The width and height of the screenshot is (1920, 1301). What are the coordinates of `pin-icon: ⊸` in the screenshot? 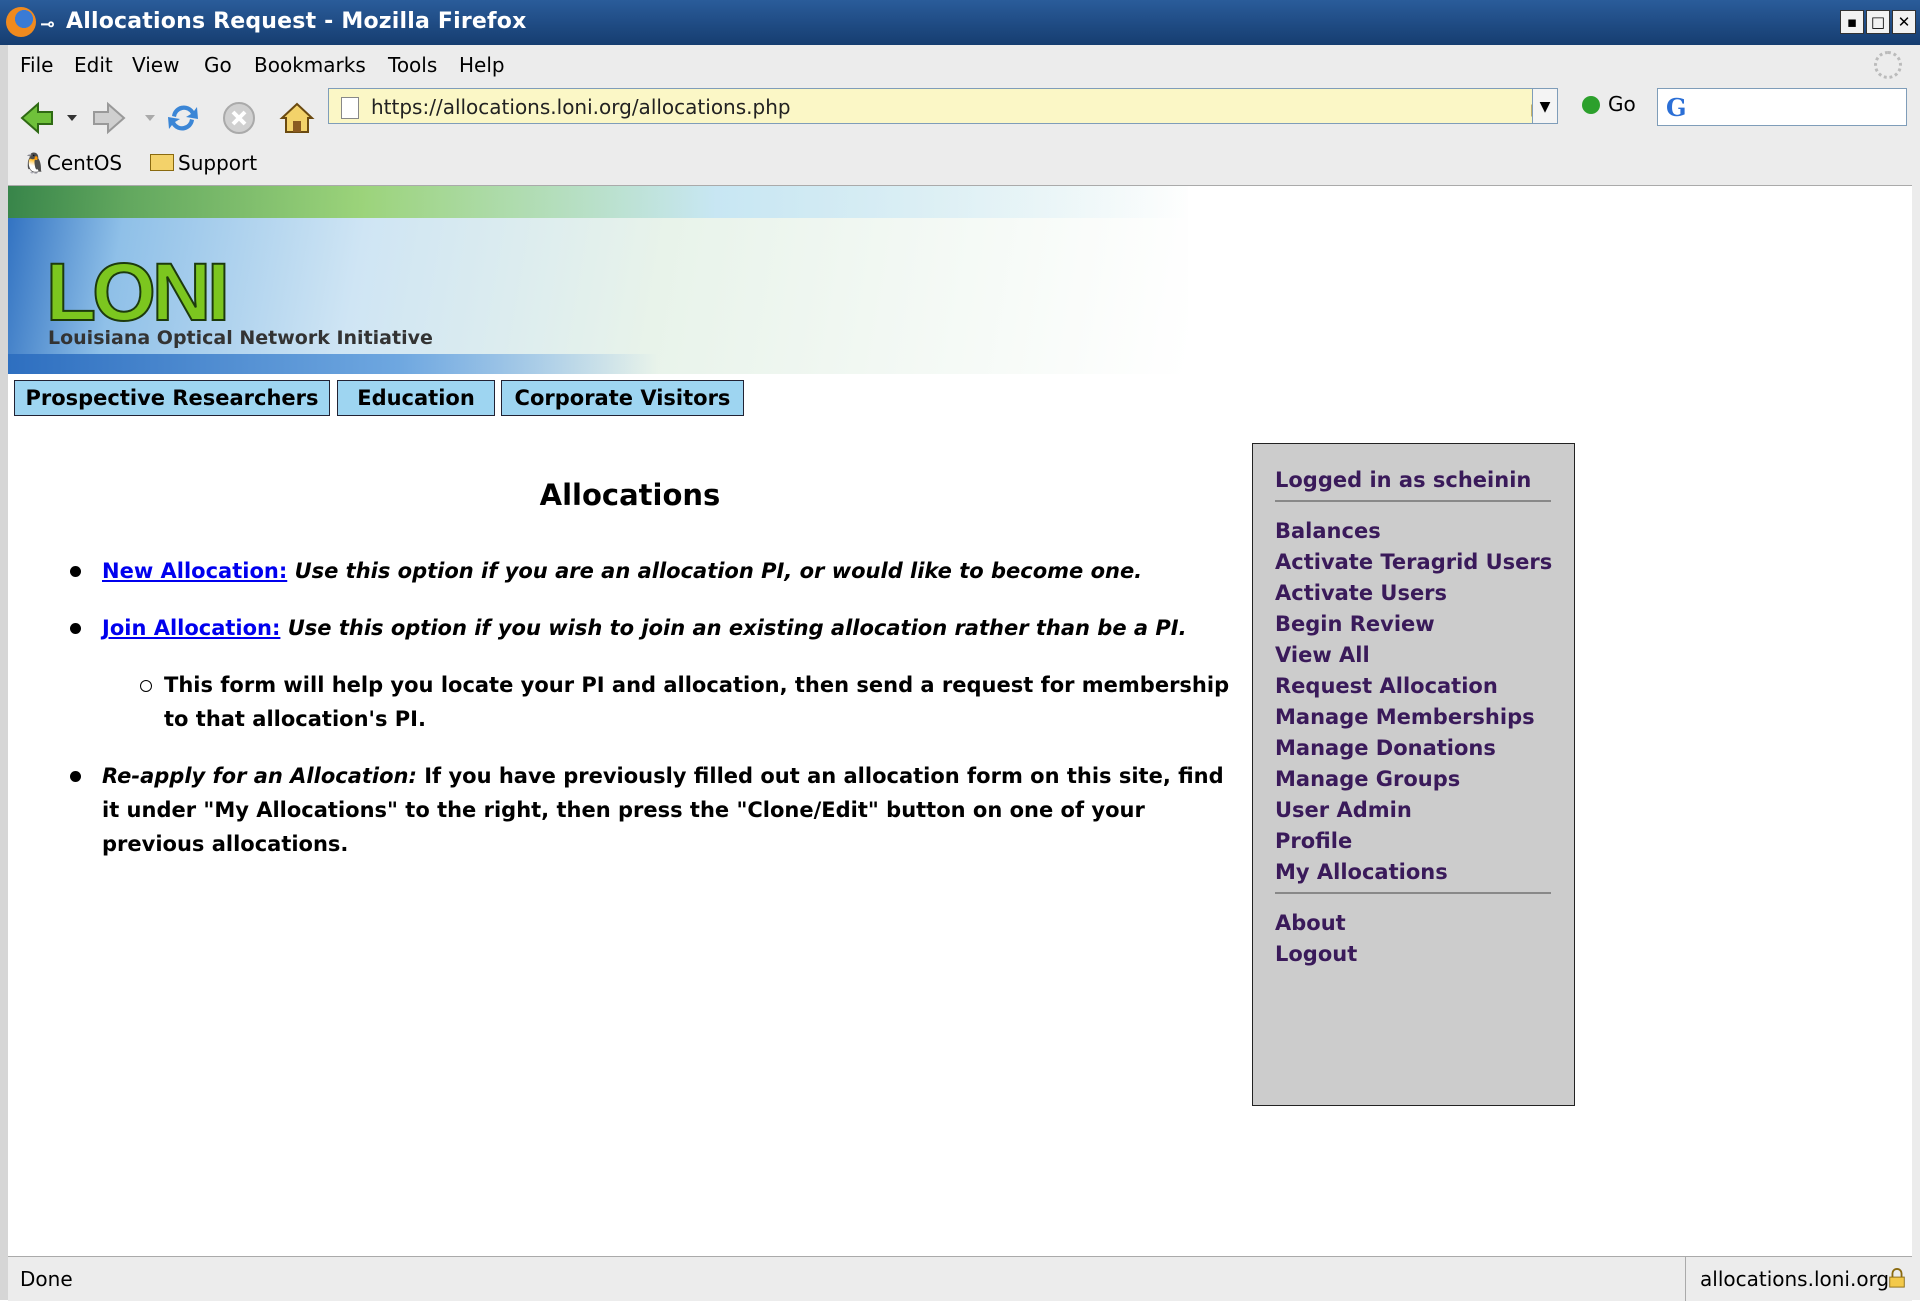 It's located at (47, 24).